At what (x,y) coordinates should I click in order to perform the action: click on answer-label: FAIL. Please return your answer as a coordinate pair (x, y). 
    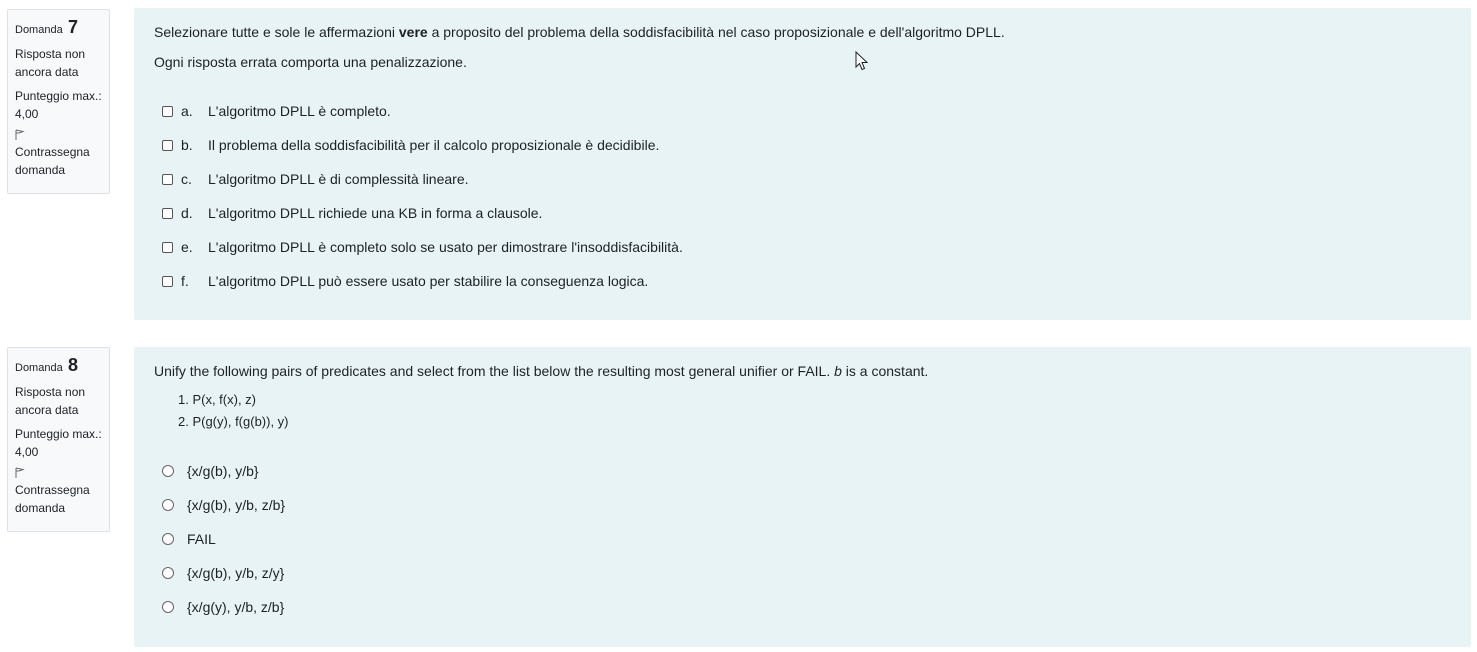
    Looking at the image, I should click on (201, 539).